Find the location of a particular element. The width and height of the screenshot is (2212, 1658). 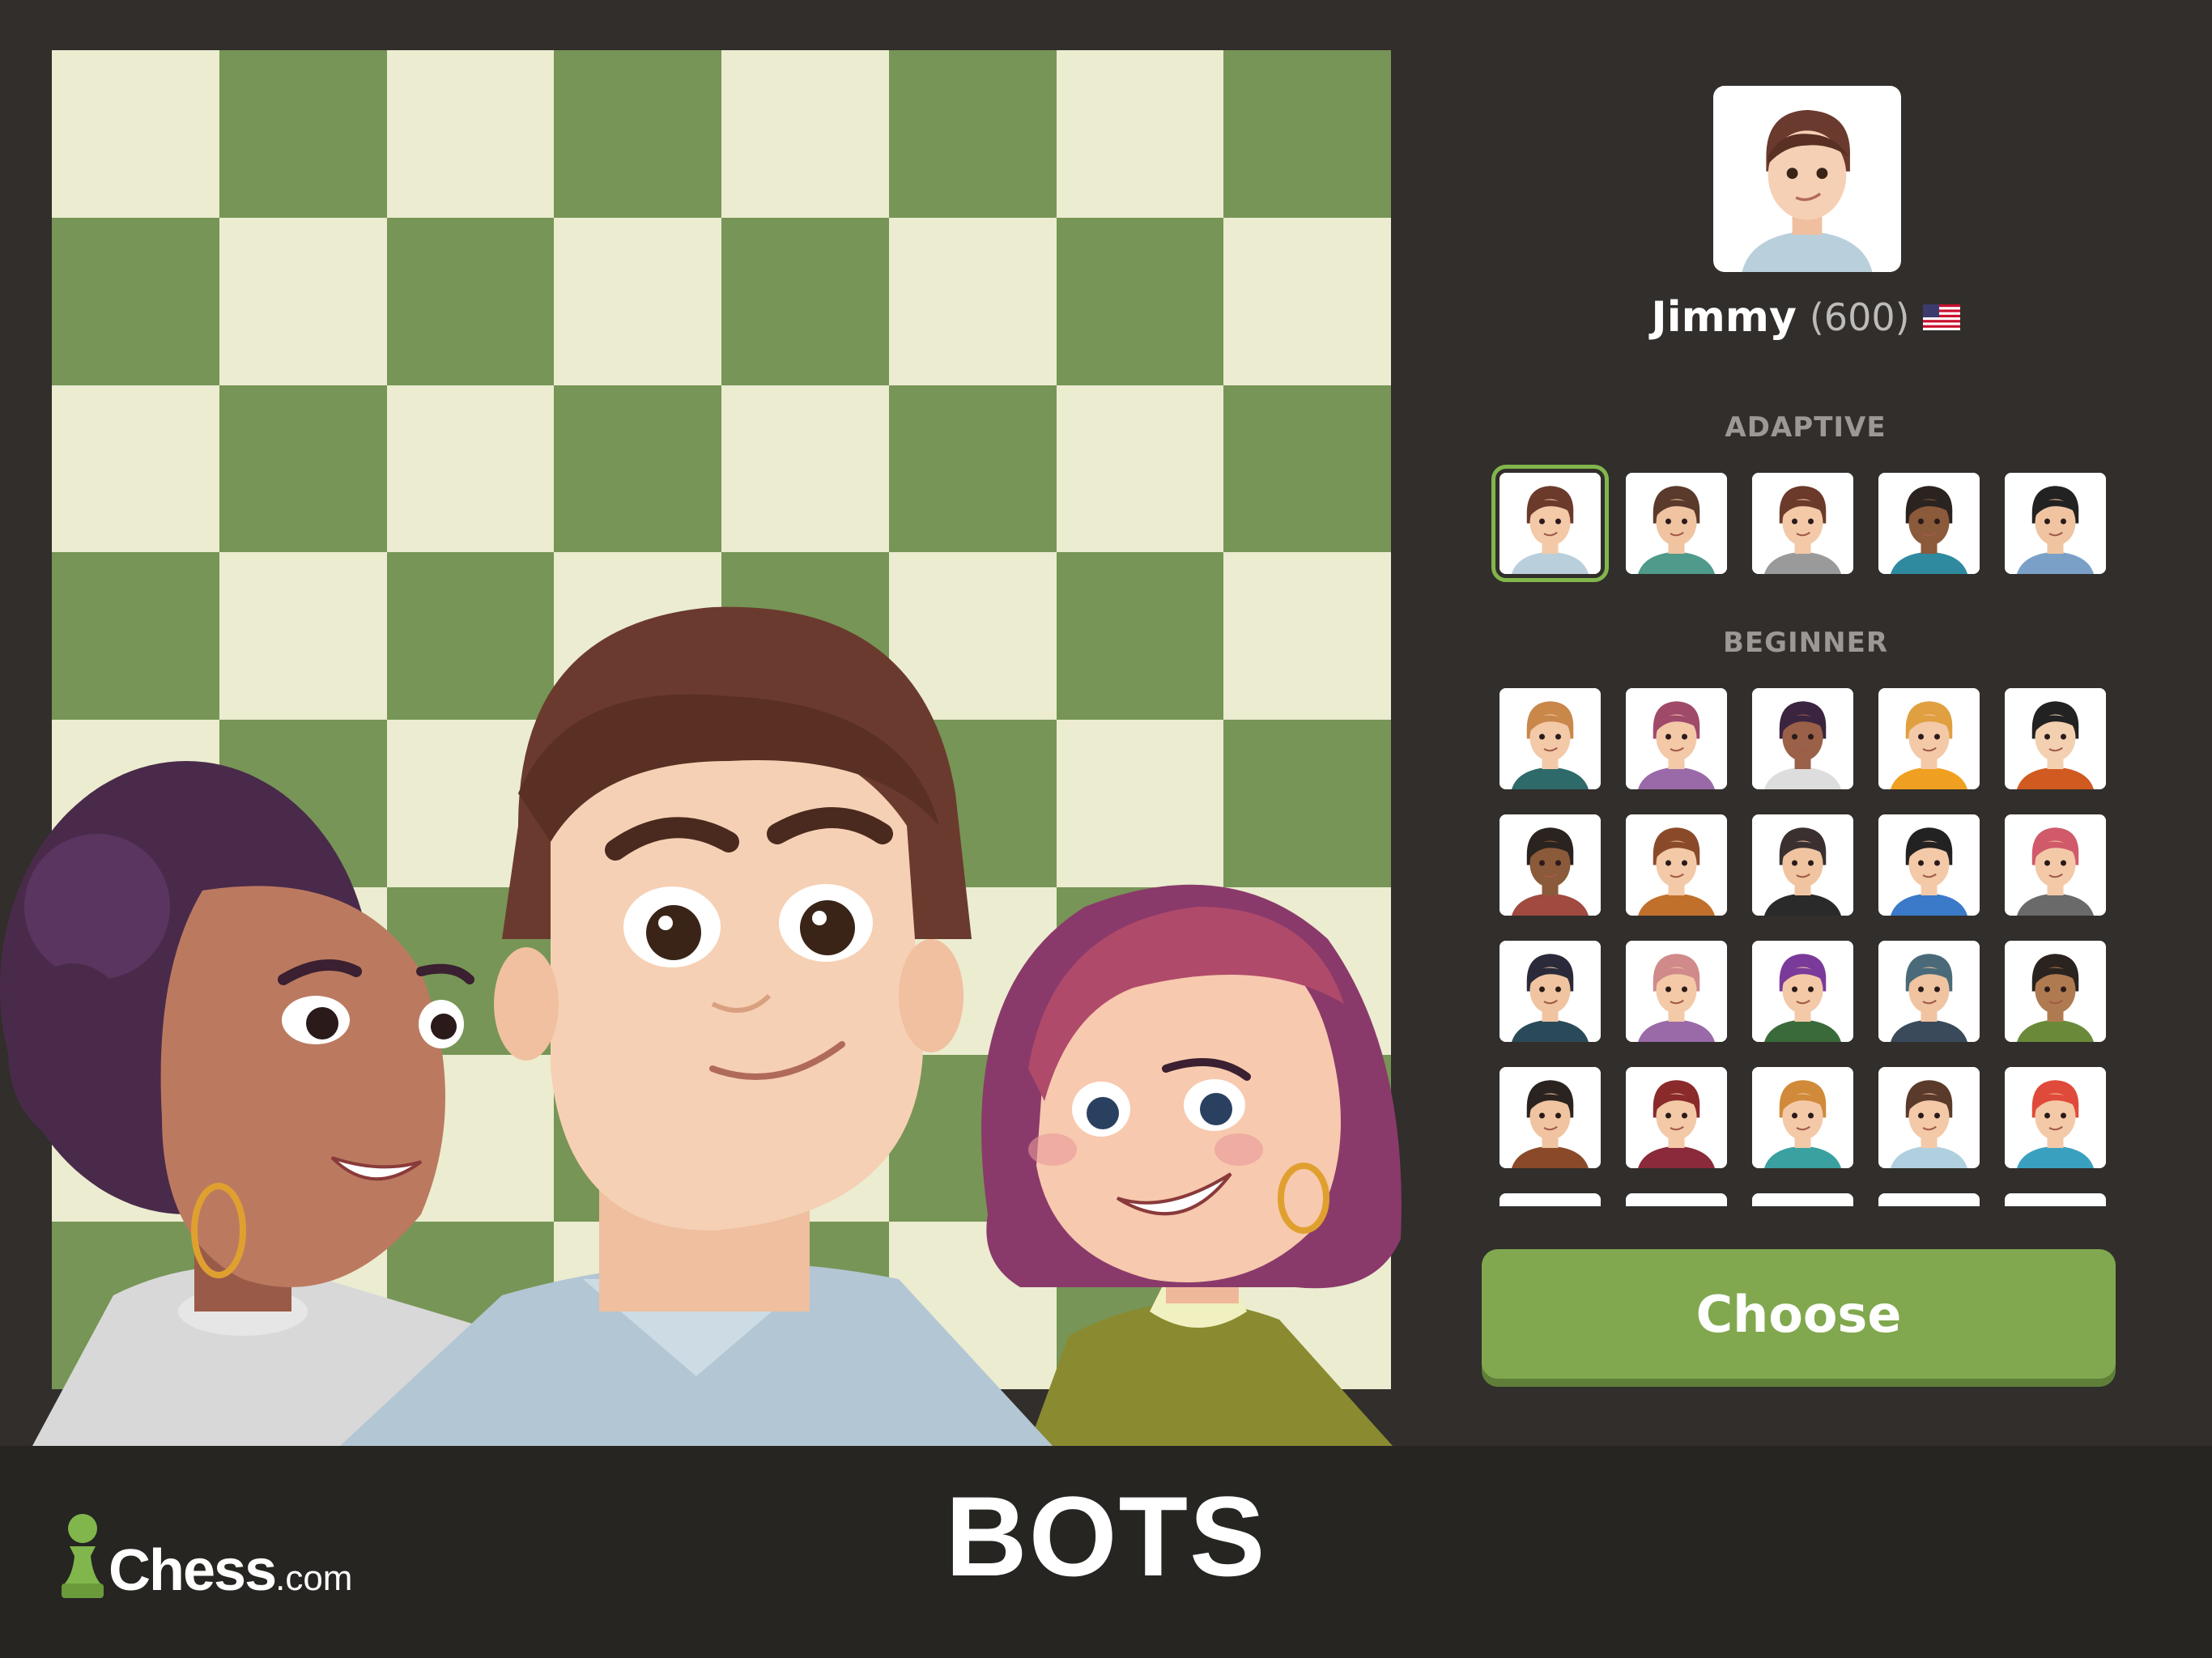

bot-name: Jimmy is located at coordinates (1724, 317).